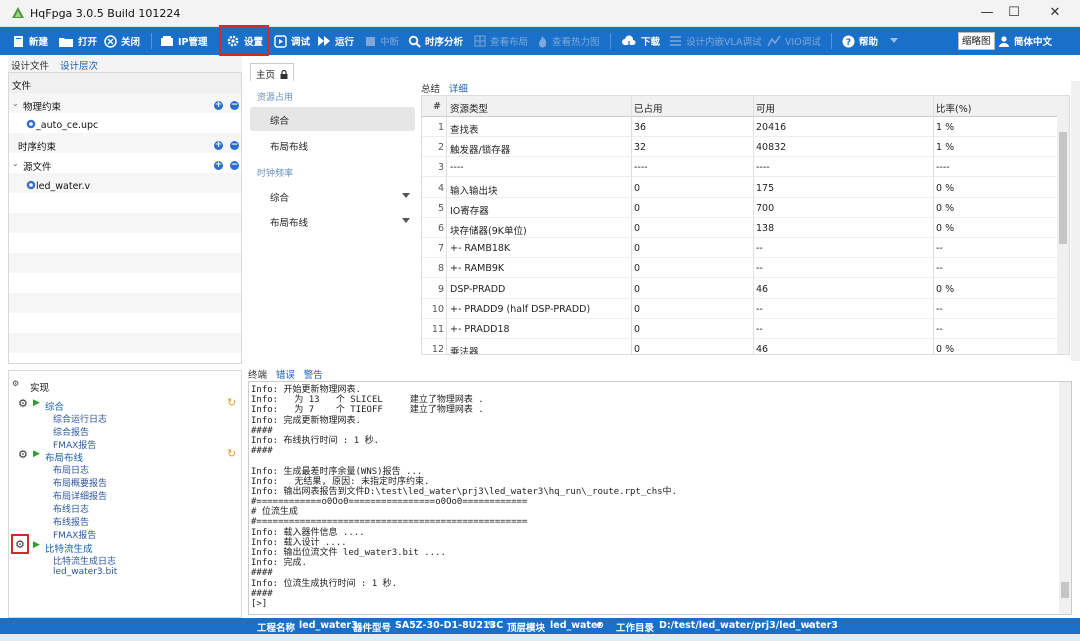 The image size is (1080, 641). What do you see at coordinates (509, 42) in the screenshot?
I see `view-layout-label: 查看布局` at bounding box center [509, 42].